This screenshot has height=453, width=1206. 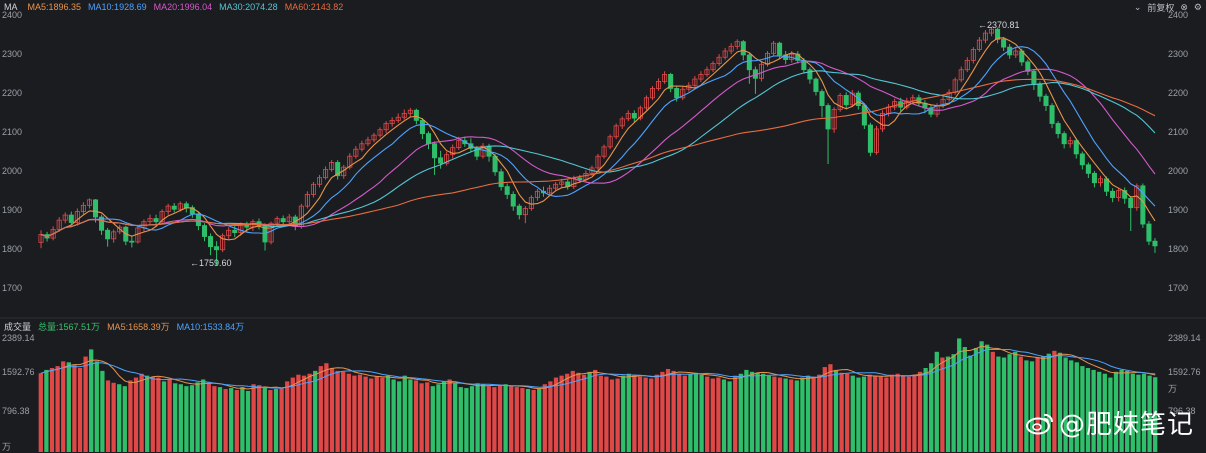 What do you see at coordinates (1184, 372) in the screenshot?
I see `vol-tick-mid-right: 1592.76` at bounding box center [1184, 372].